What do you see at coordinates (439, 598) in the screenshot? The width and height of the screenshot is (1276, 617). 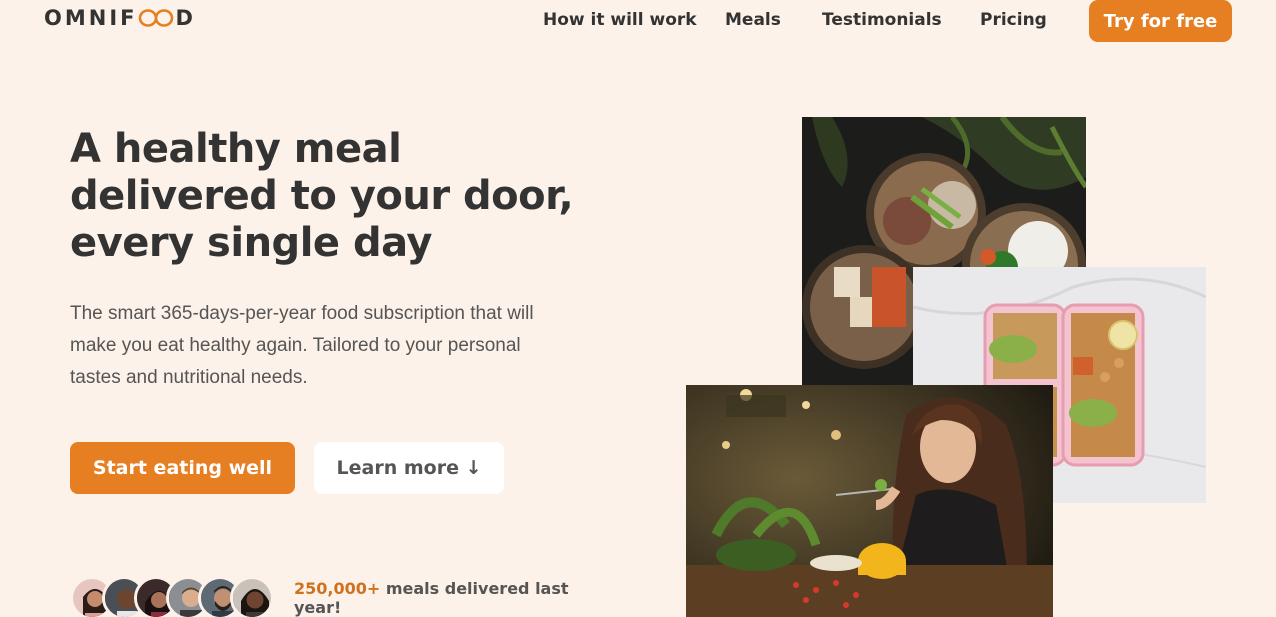 I see `meals-delivered-text: 250,000+ meals delivered last year!` at bounding box center [439, 598].